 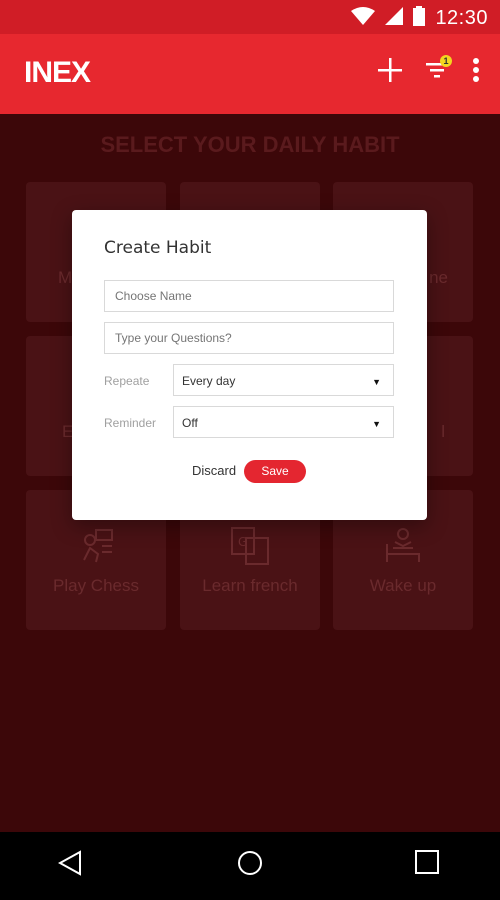 What do you see at coordinates (69, 865) in the screenshot?
I see `back-icon` at bounding box center [69, 865].